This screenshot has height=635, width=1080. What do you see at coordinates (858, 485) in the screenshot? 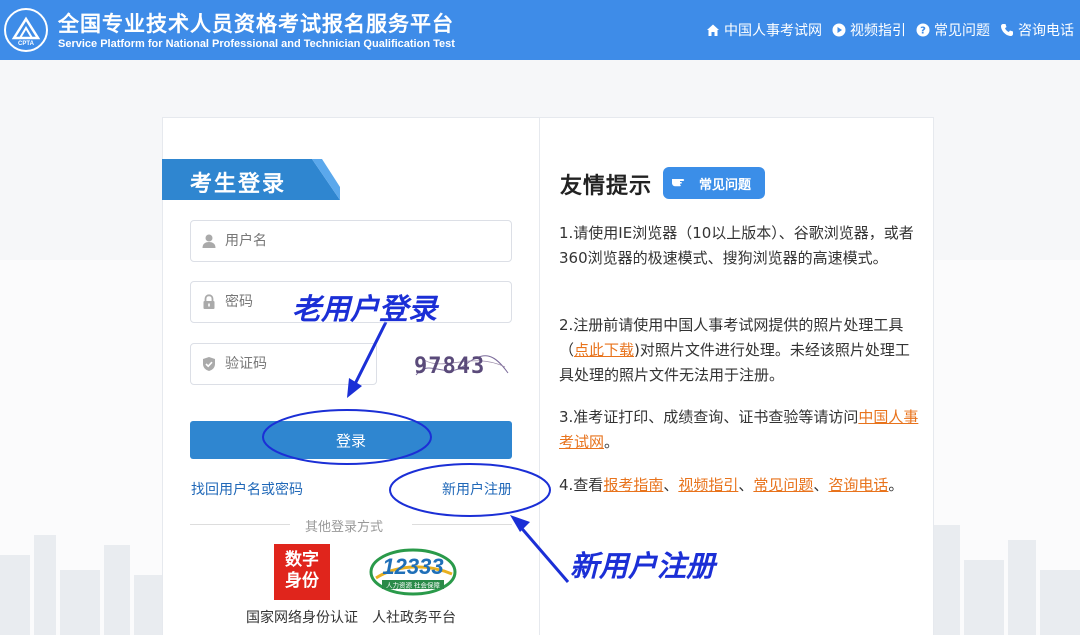
I see `hotline-link: 咨询电话` at bounding box center [858, 485].